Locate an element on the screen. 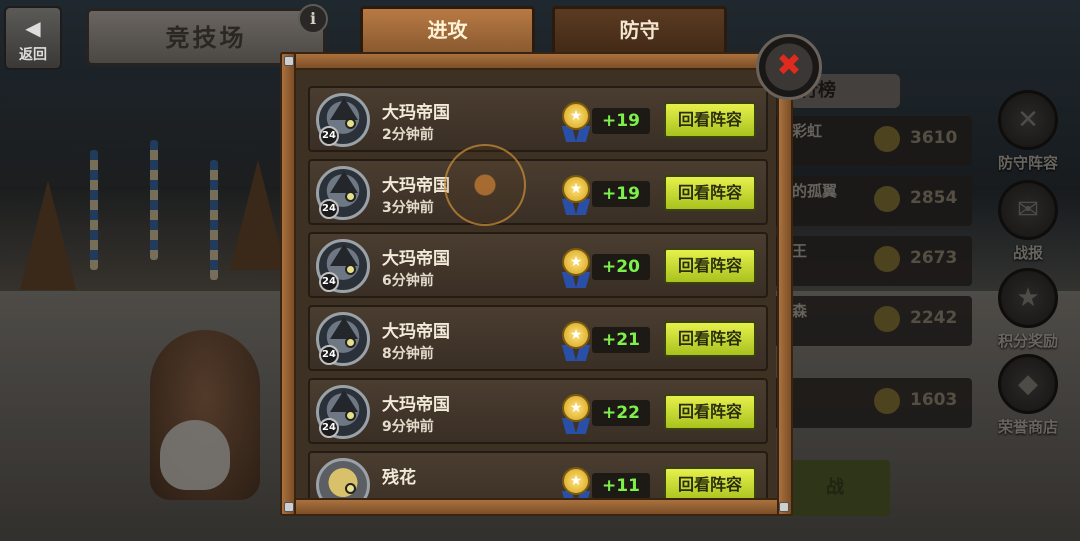  close-icon: ✖ is located at coordinates (789, 65).